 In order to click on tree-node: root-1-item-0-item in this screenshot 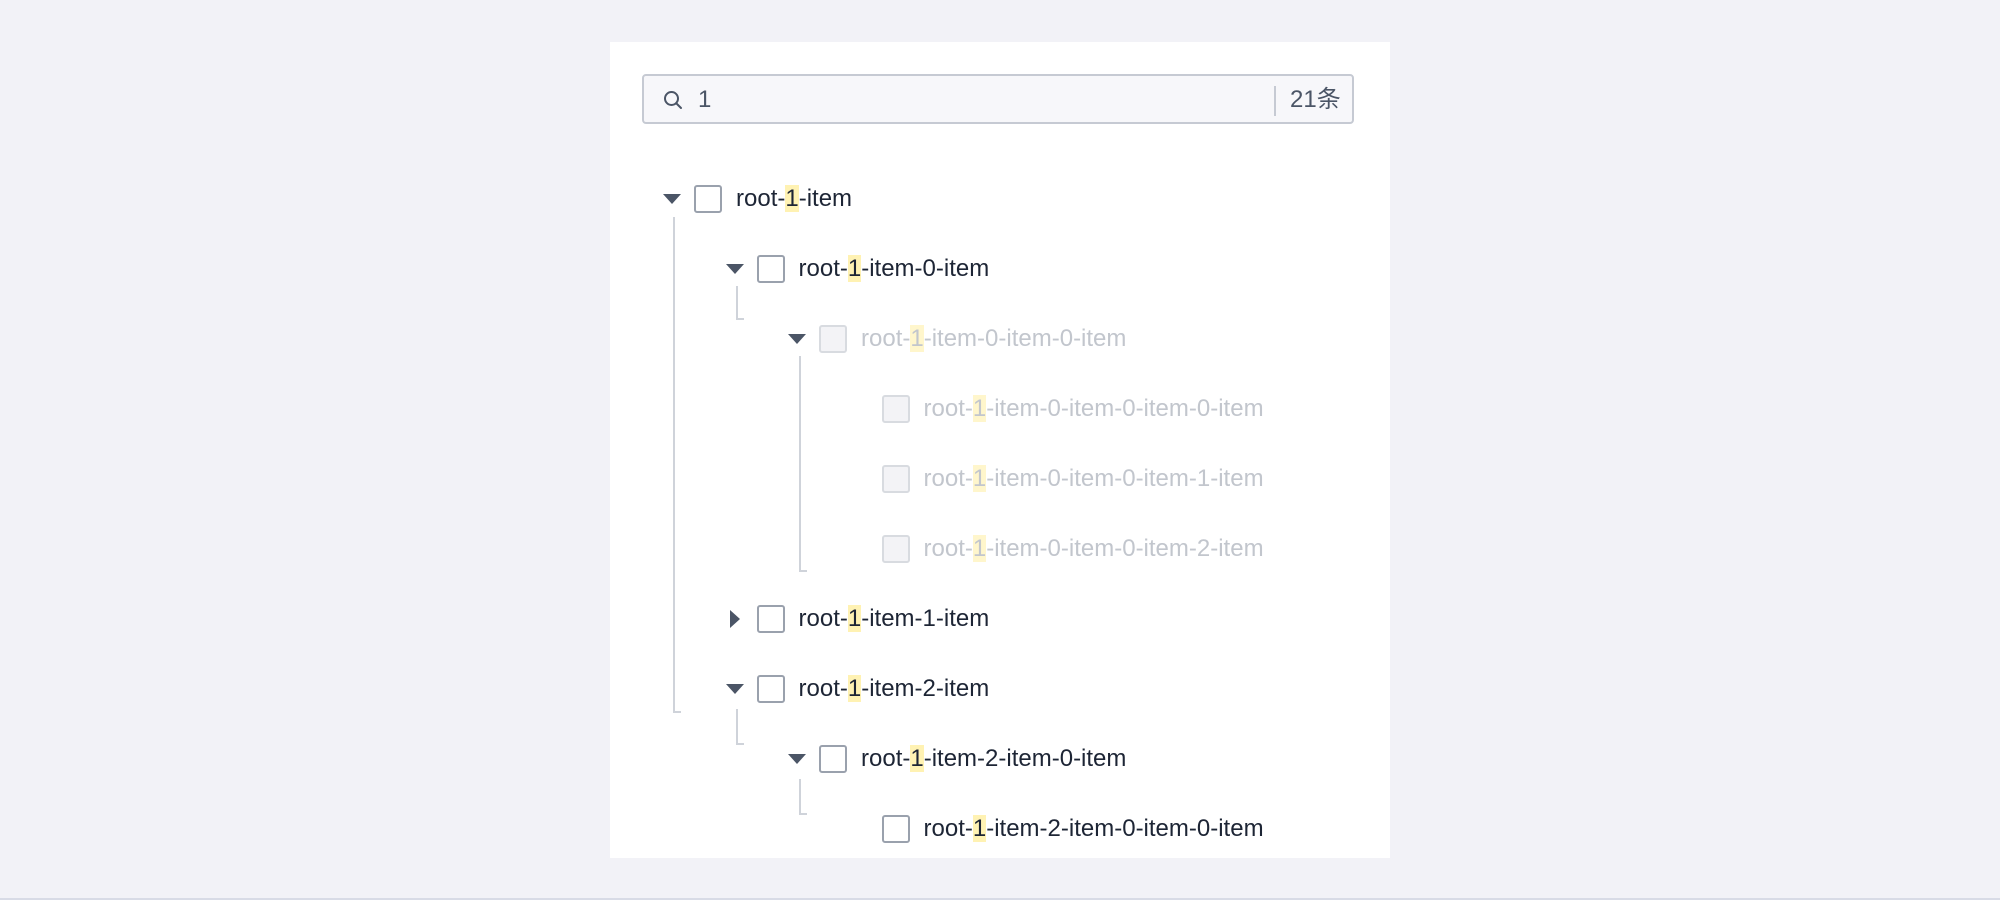, I will do `click(990, 269)`.